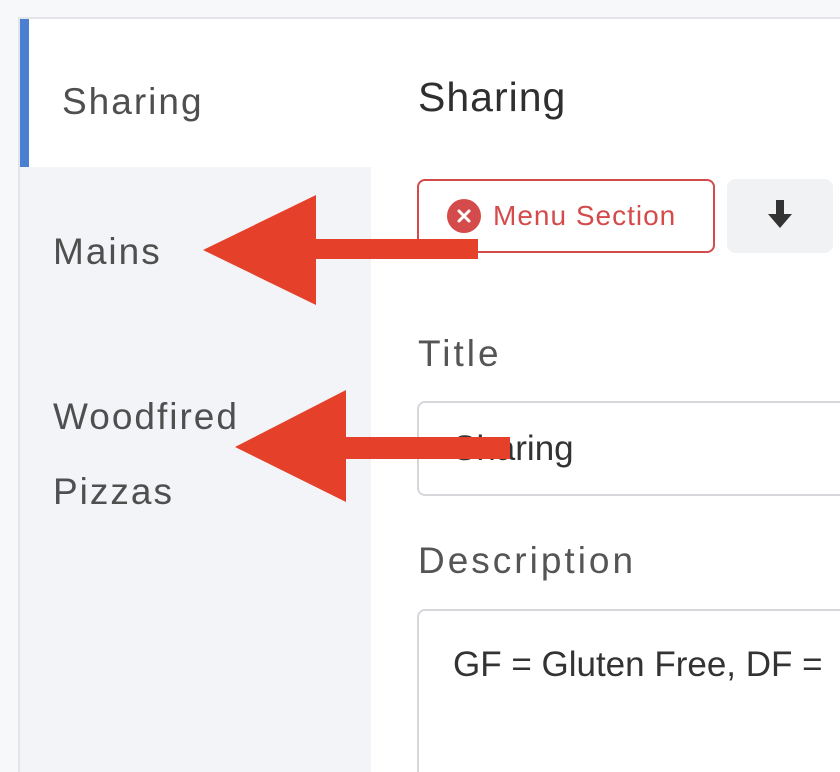  Describe the element at coordinates (585, 215) in the screenshot. I see `remove-button-label: Menu Section` at that location.